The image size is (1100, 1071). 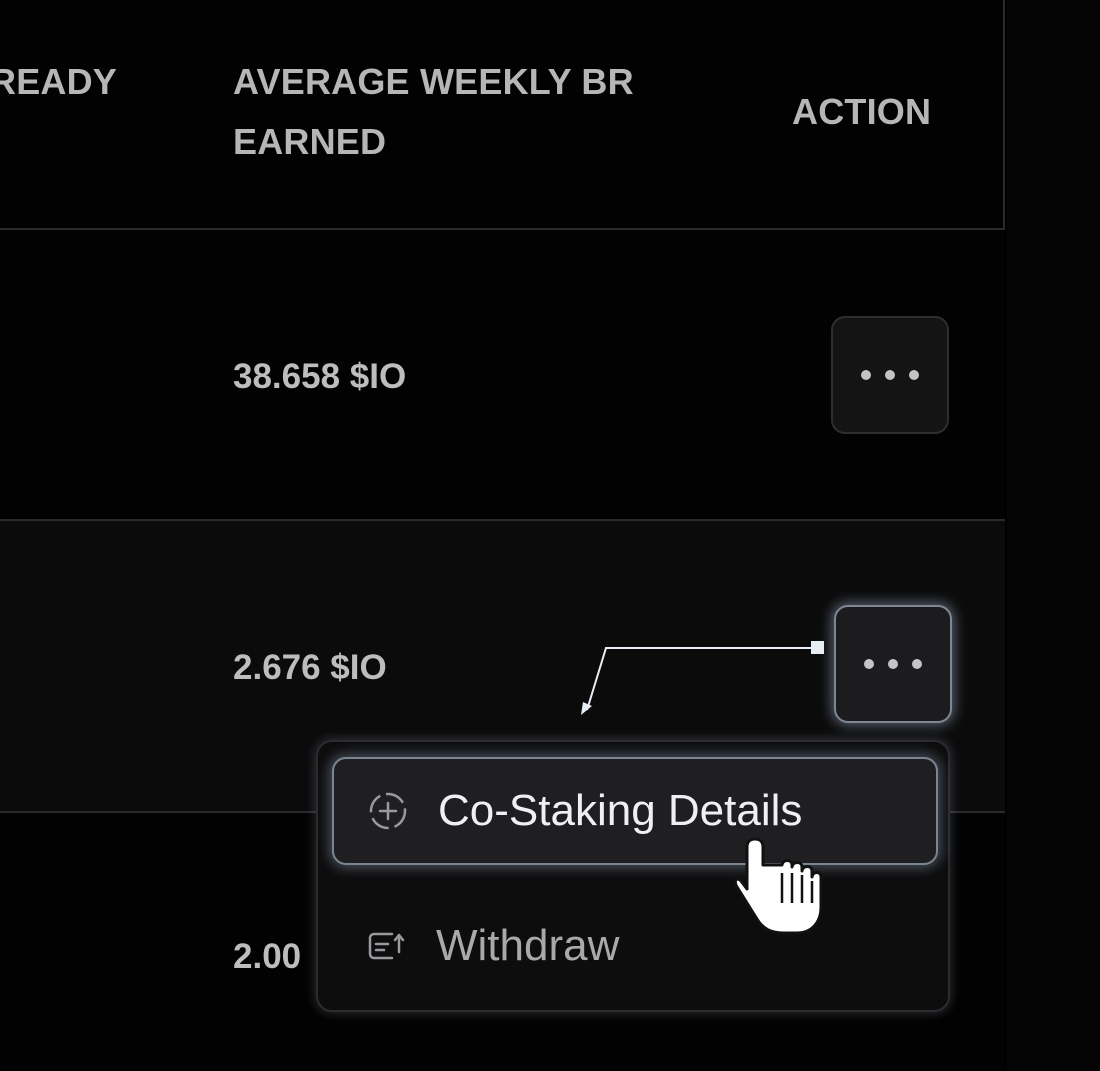 What do you see at coordinates (528, 945) in the screenshot?
I see `menu-item-label: Withdraw` at bounding box center [528, 945].